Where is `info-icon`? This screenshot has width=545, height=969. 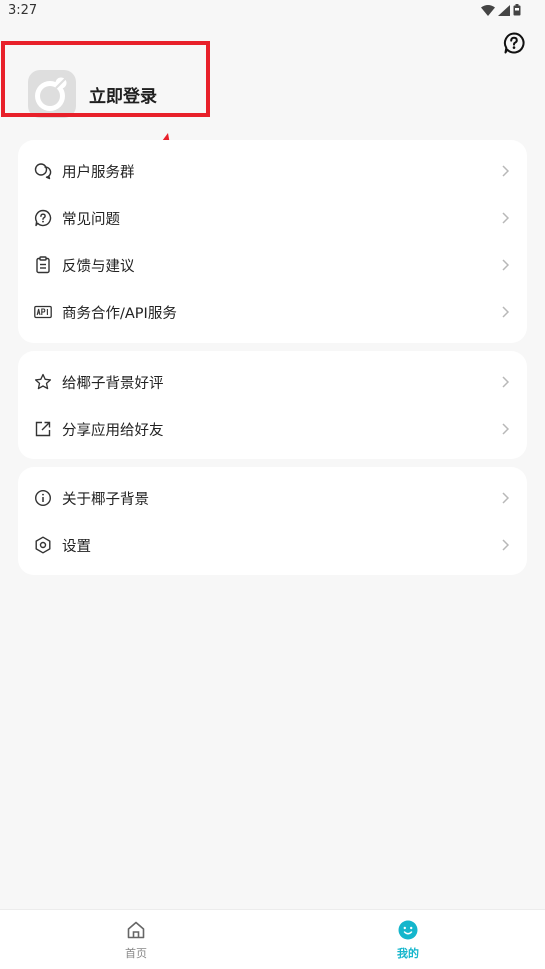 info-icon is located at coordinates (43, 498).